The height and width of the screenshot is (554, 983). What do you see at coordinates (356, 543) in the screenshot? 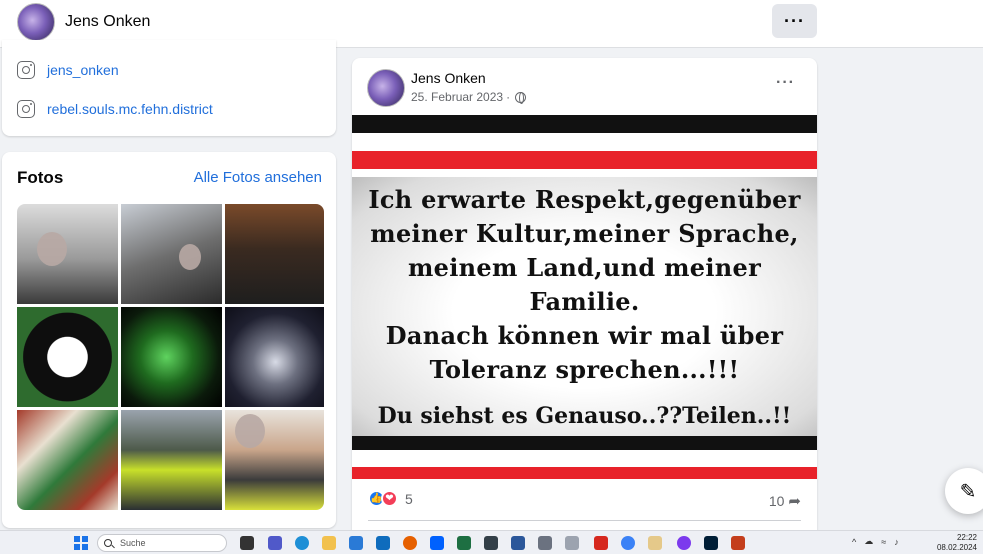
I see `store-icon` at bounding box center [356, 543].